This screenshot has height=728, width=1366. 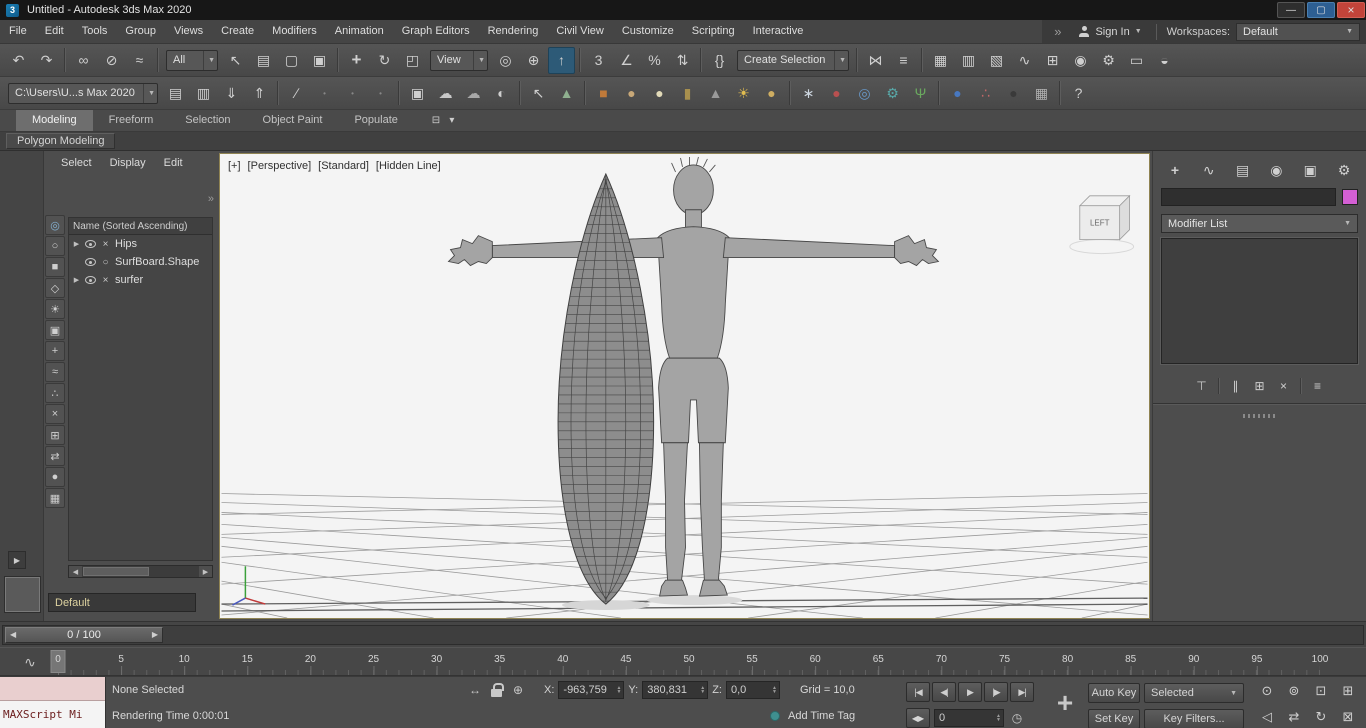 I want to click on show-end-result-icon: ∥, so click(x=1236, y=386).